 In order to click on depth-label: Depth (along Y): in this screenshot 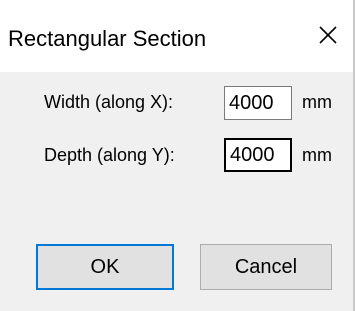, I will do `click(109, 155)`.